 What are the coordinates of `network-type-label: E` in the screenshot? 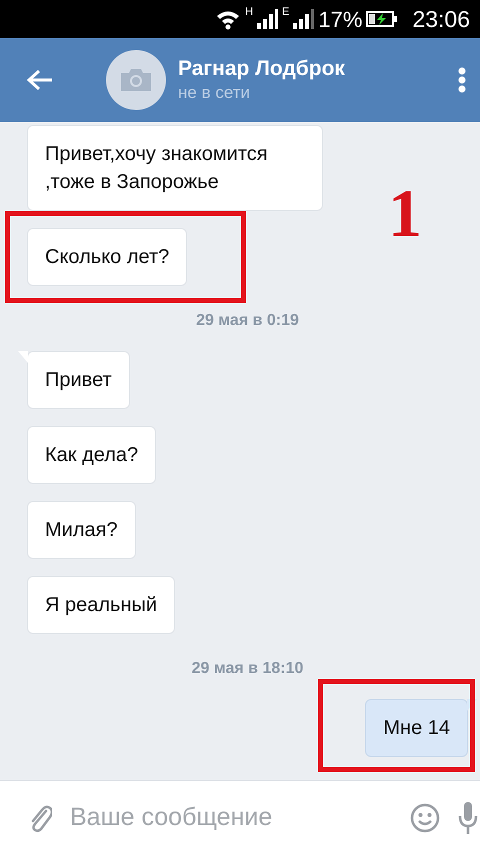 It's located at (286, 12).